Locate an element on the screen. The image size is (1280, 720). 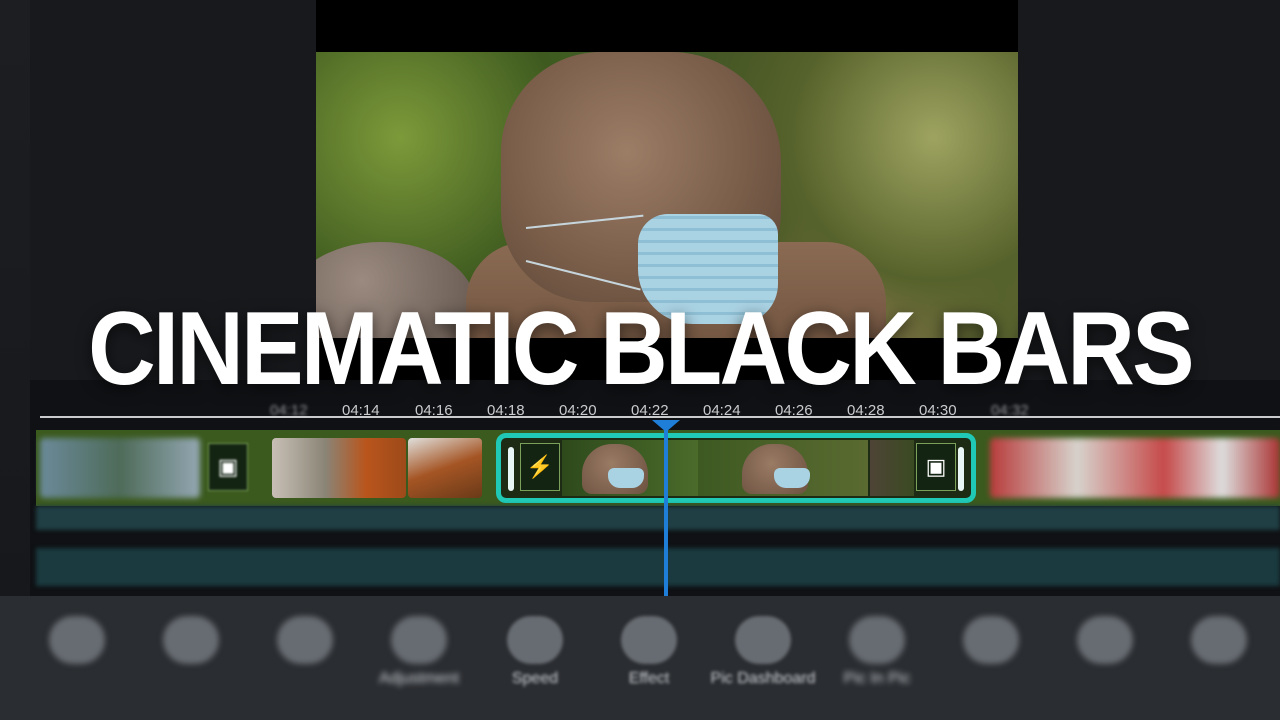
toolbar-item-speed: Speed is located at coordinates (535, 664).